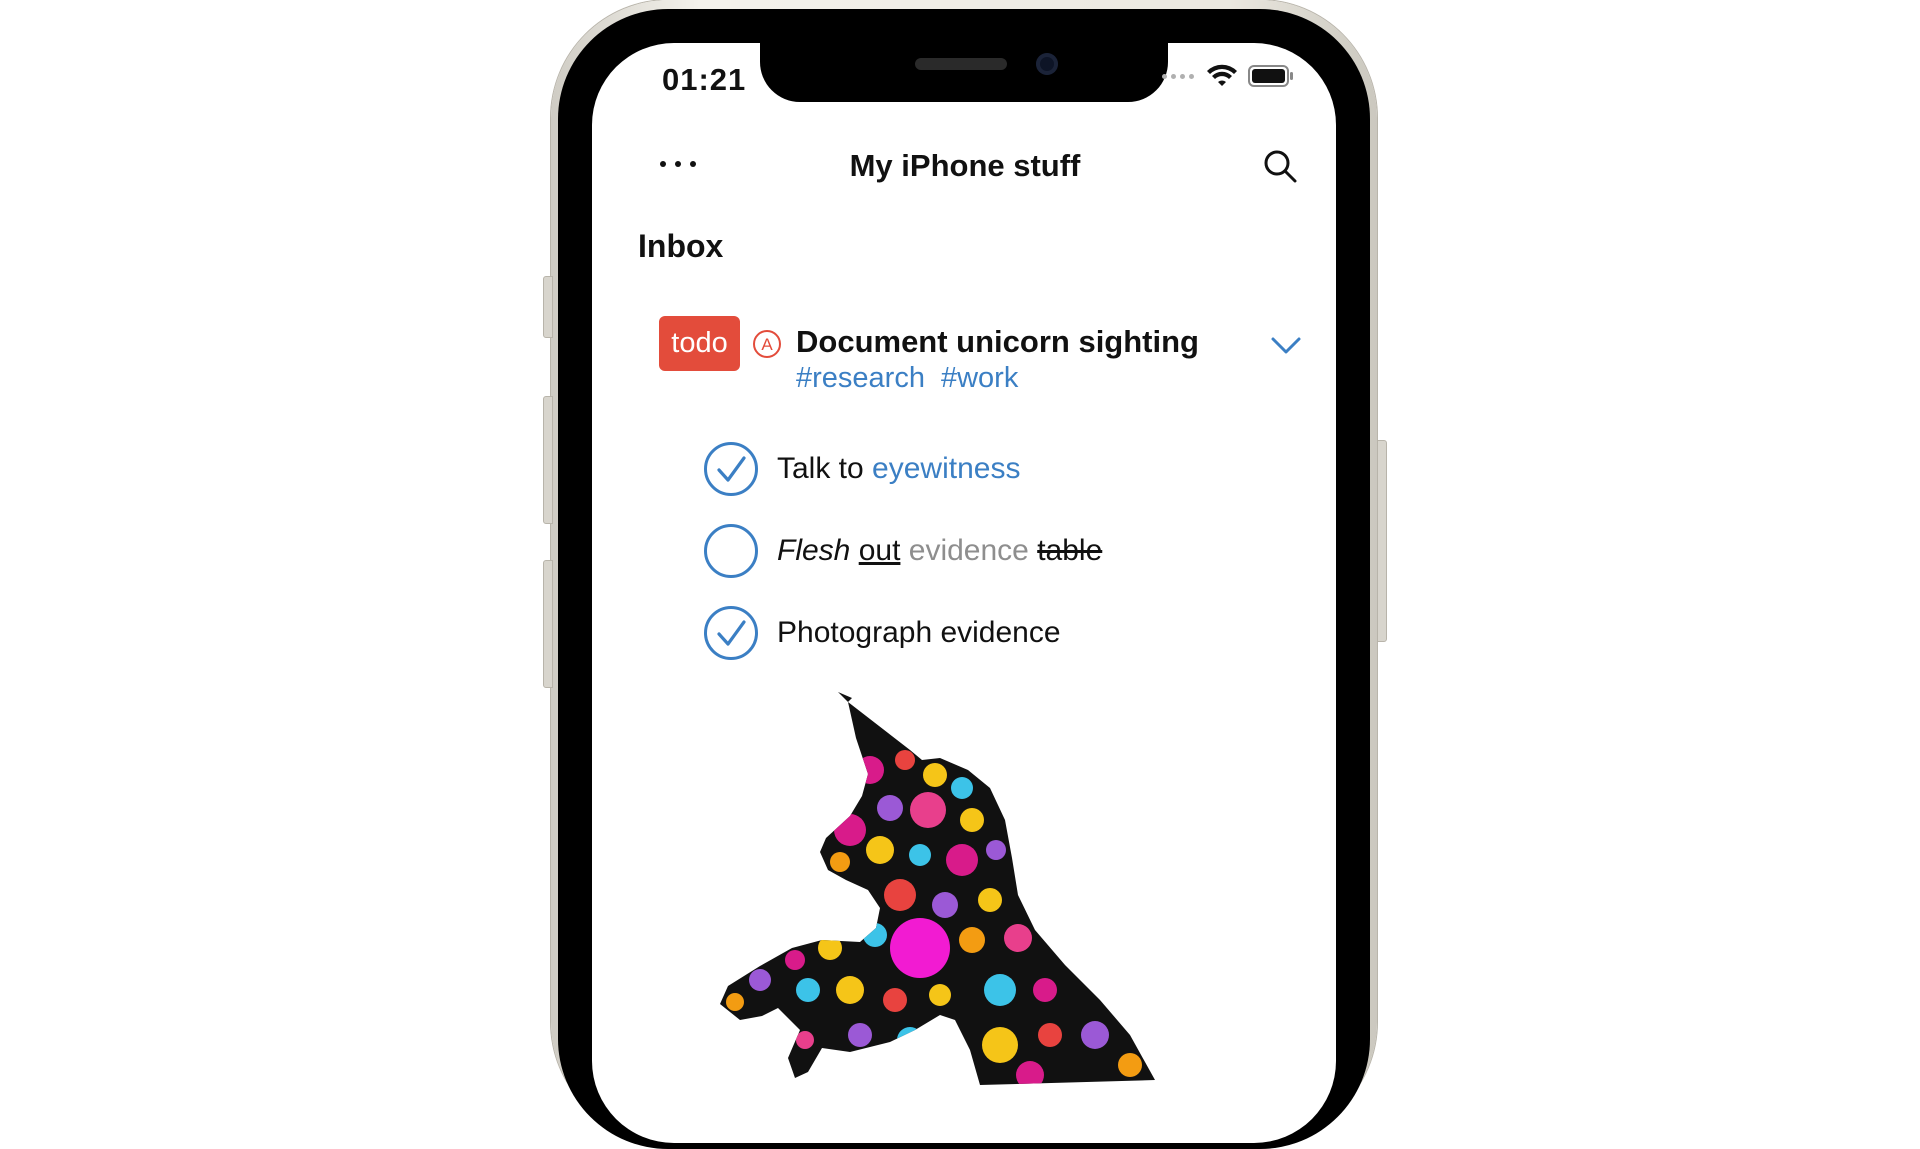 This screenshot has width=1920, height=1149. What do you see at coordinates (1286, 345) in the screenshot?
I see `chevron-down-icon` at bounding box center [1286, 345].